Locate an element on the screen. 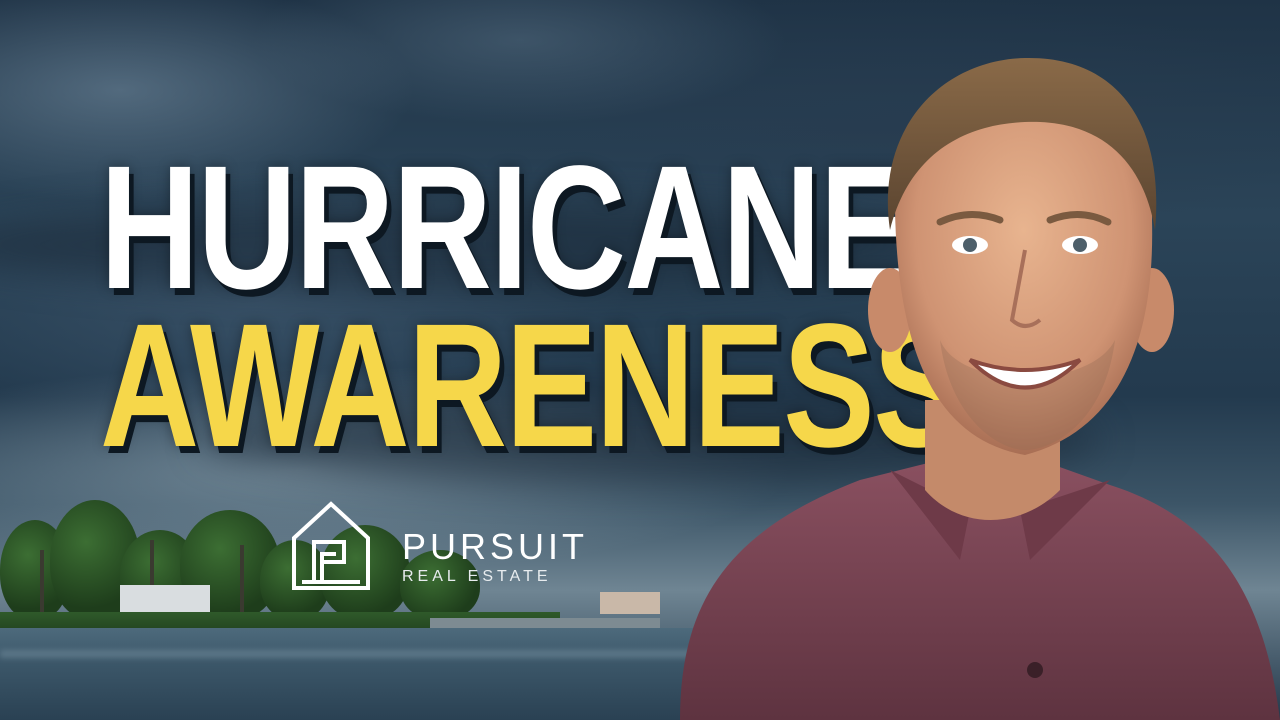 This screenshot has height=720, width=1280. pursuit-real-estate-logo: PURSUIT REAL ESTATE is located at coordinates (460, 546).